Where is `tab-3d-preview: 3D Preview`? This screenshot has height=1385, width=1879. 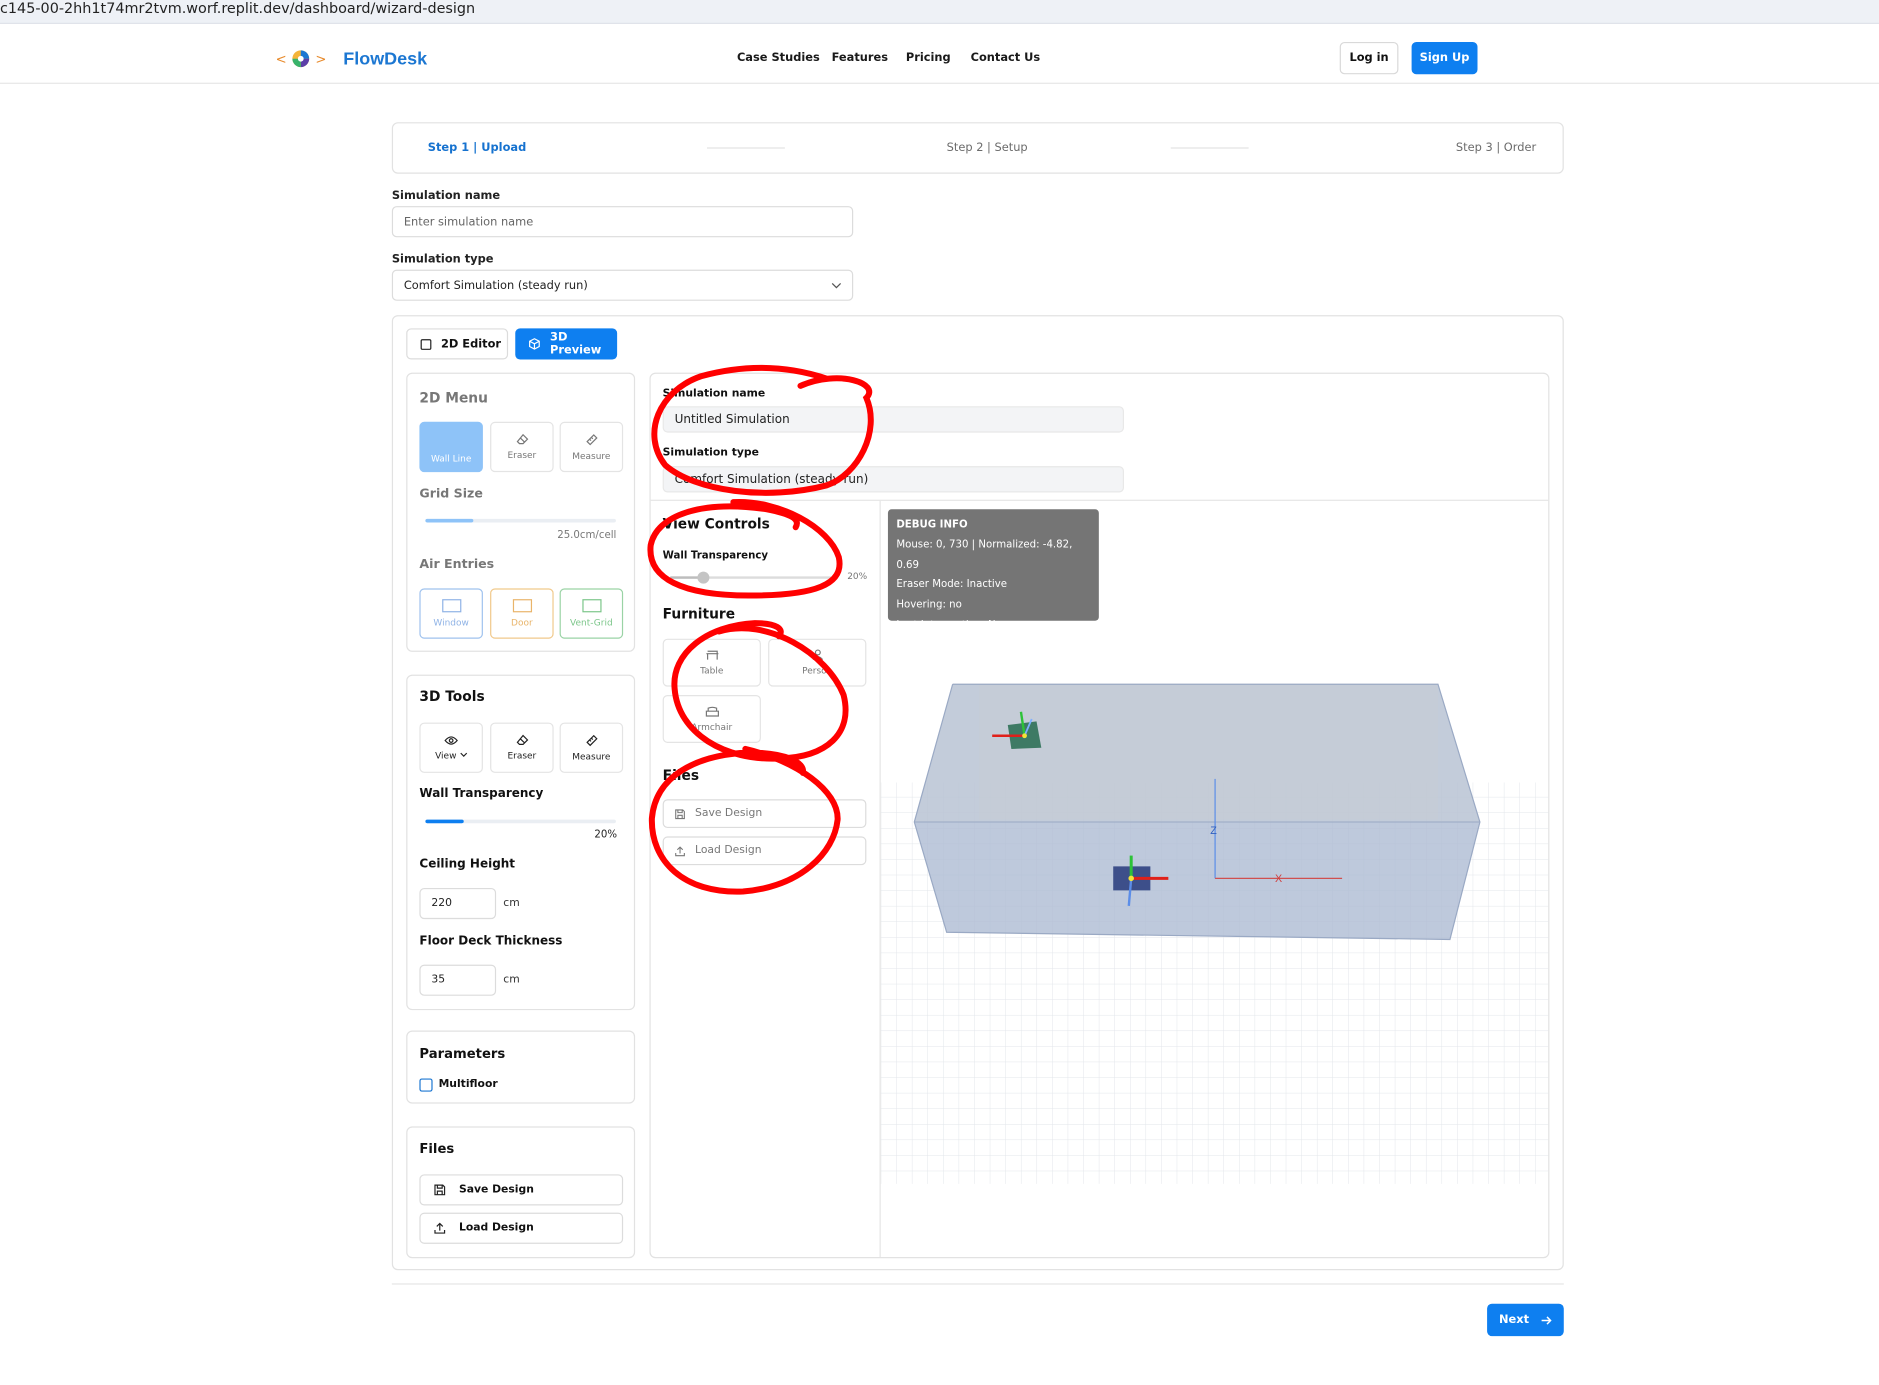
tab-3d-preview: 3D Preview is located at coordinates (566, 344).